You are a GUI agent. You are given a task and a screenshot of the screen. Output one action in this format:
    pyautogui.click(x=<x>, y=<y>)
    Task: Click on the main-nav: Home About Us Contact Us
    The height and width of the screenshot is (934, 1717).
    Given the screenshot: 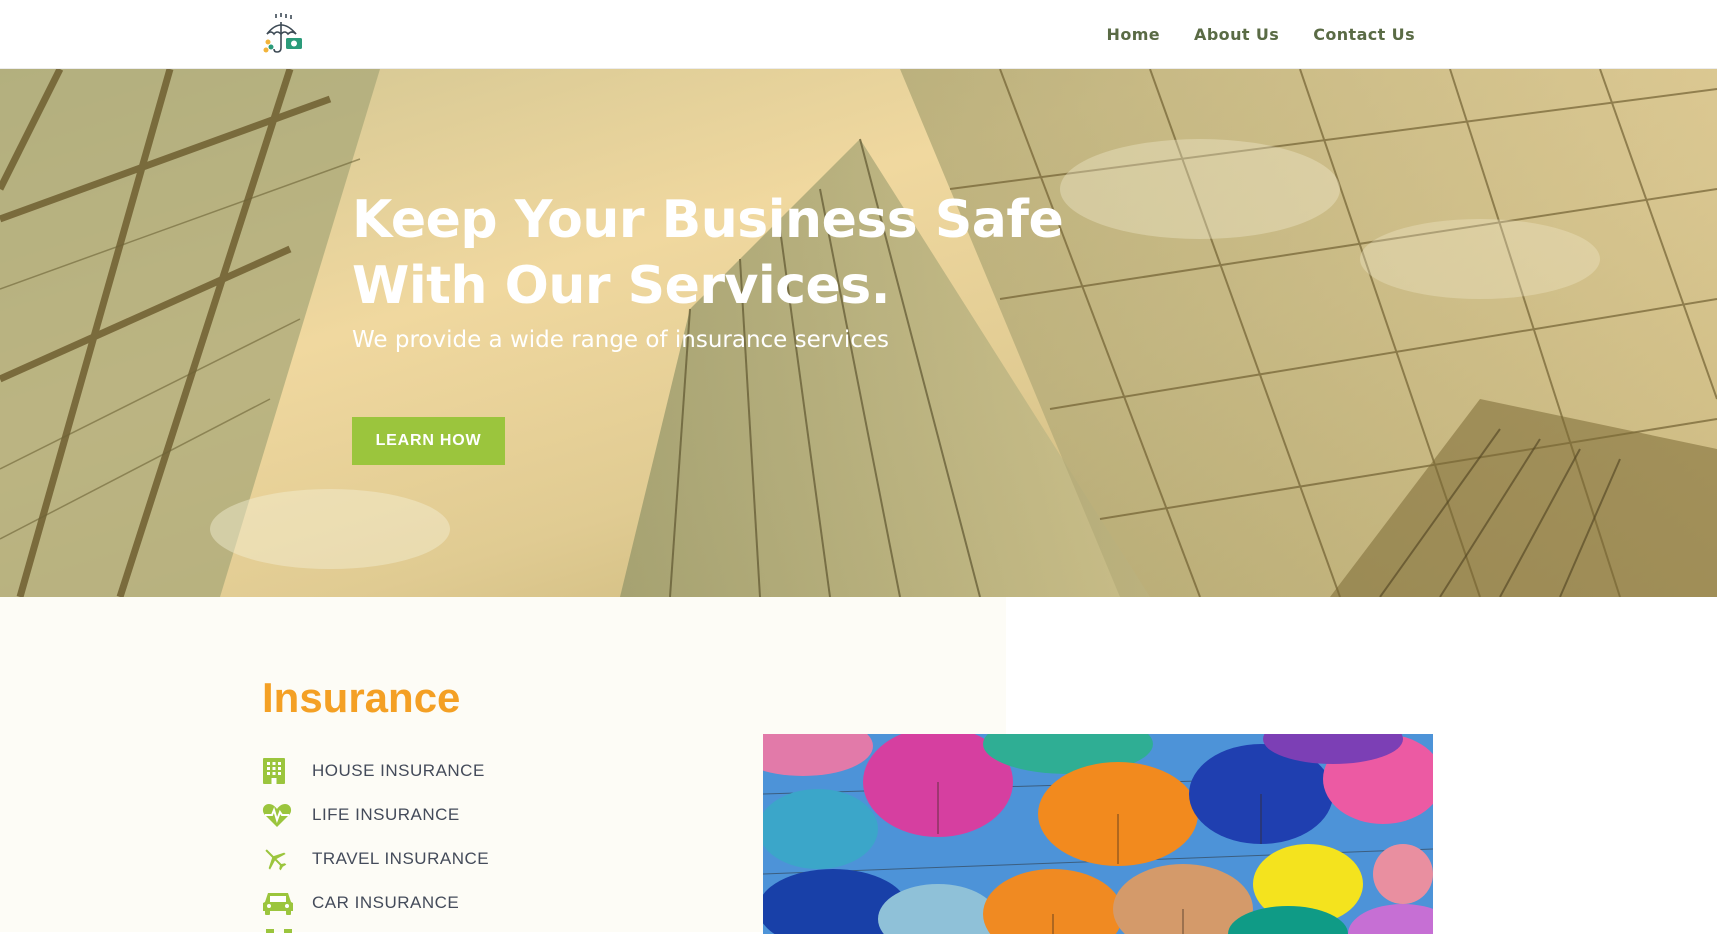 What is the action you would take?
    pyautogui.click(x=1261, y=34)
    